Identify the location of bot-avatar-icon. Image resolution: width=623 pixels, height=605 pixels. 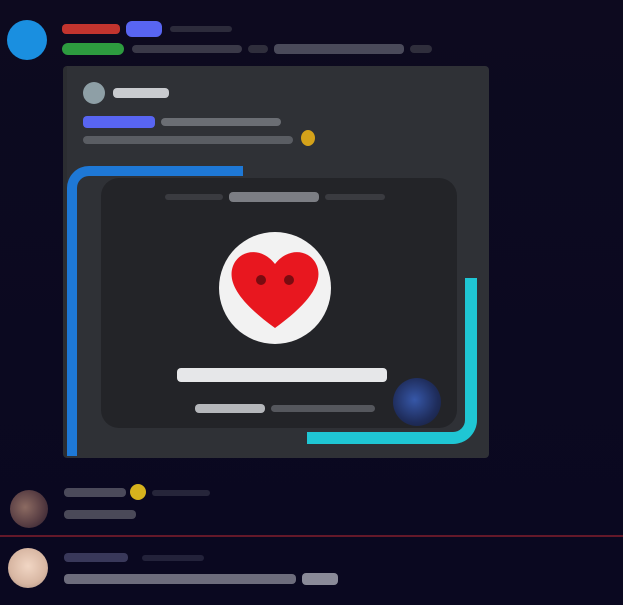
(27, 40).